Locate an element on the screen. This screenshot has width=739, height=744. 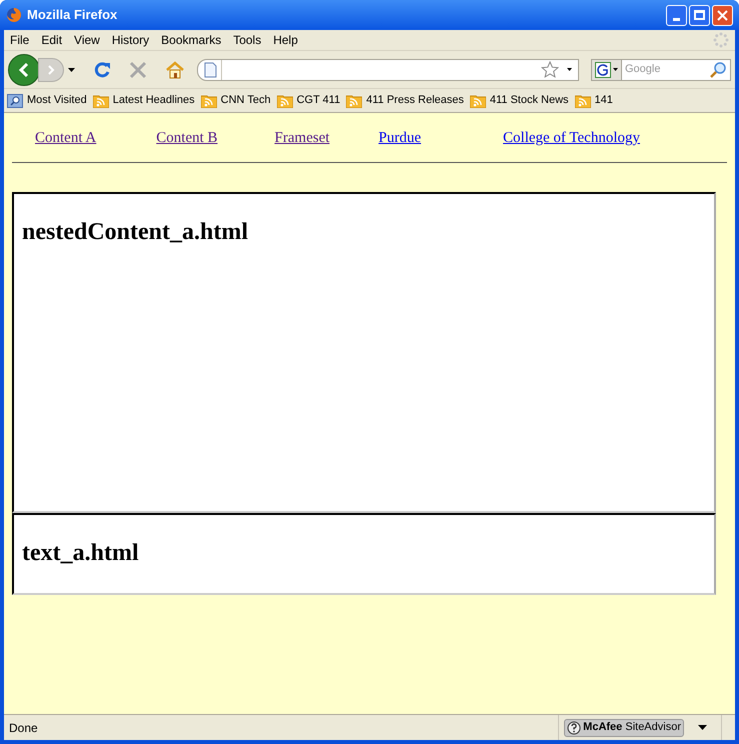
reload-icon is located at coordinates (102, 69).